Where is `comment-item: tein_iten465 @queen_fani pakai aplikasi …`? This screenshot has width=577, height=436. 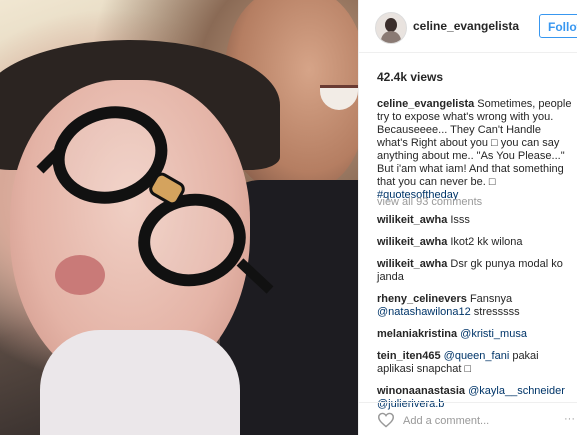 comment-item: tein_iten465 @queen_fani pakai aplikasi … is located at coordinates (475, 363).